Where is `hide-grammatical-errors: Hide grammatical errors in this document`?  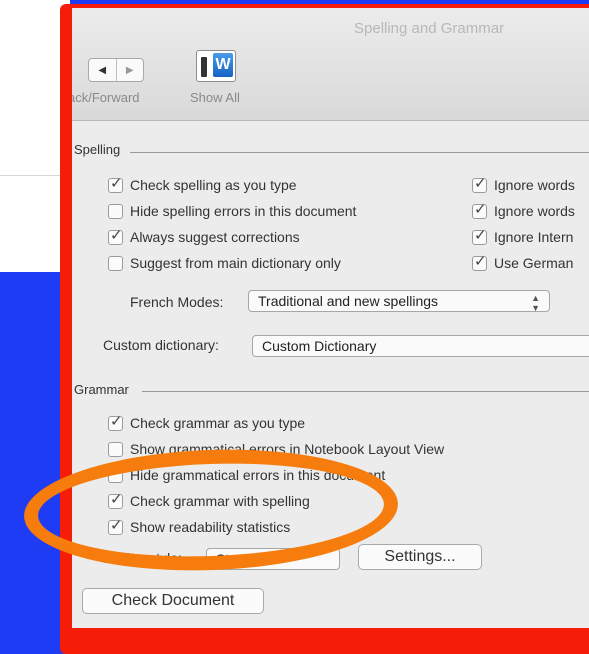
hide-grammatical-errors: Hide grammatical errors in this document is located at coordinates (246, 475).